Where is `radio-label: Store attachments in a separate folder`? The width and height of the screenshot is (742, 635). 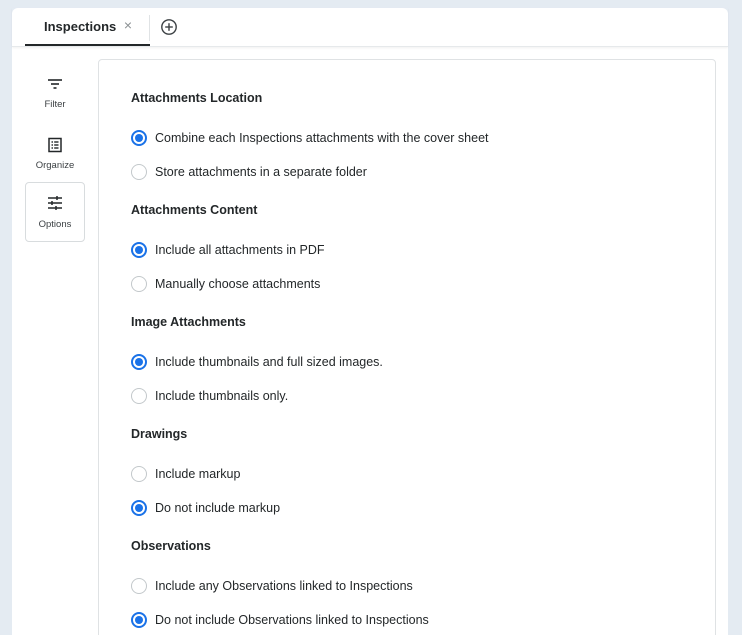
radio-label: Store attachments in a separate folder is located at coordinates (261, 172).